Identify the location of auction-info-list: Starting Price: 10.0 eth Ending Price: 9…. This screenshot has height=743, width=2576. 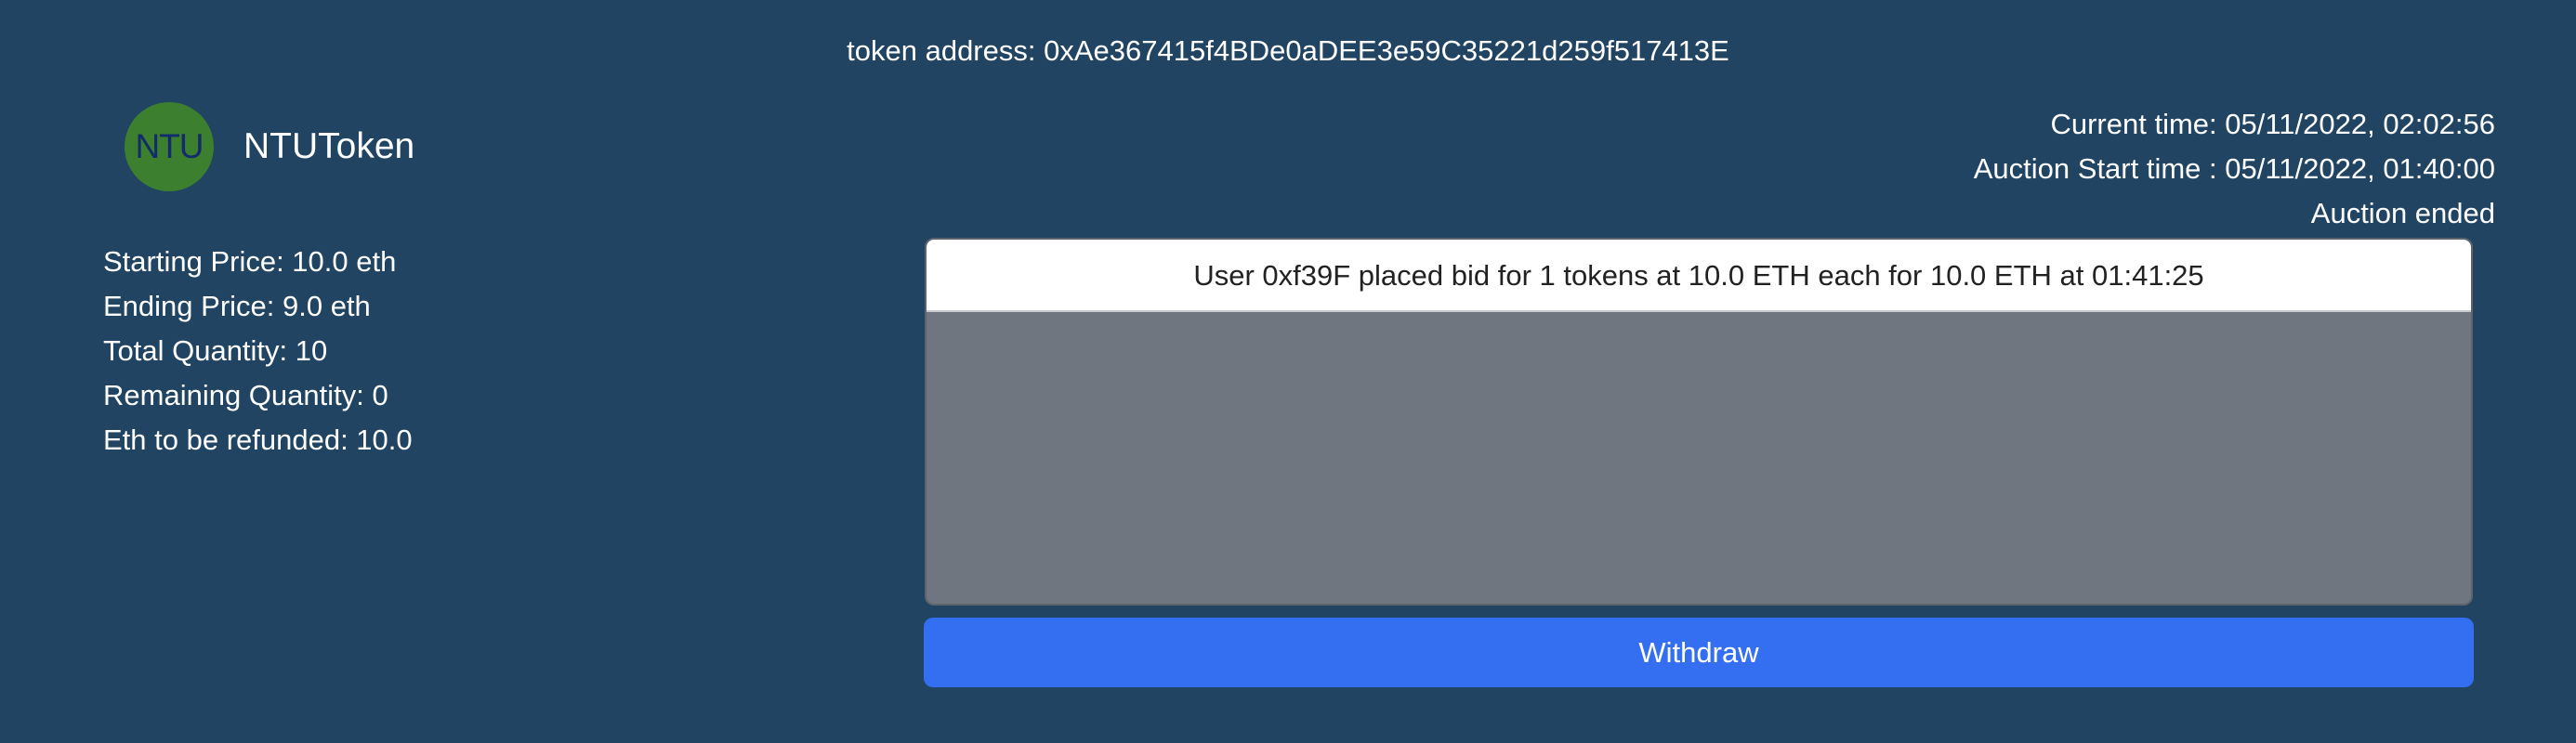
(258, 352).